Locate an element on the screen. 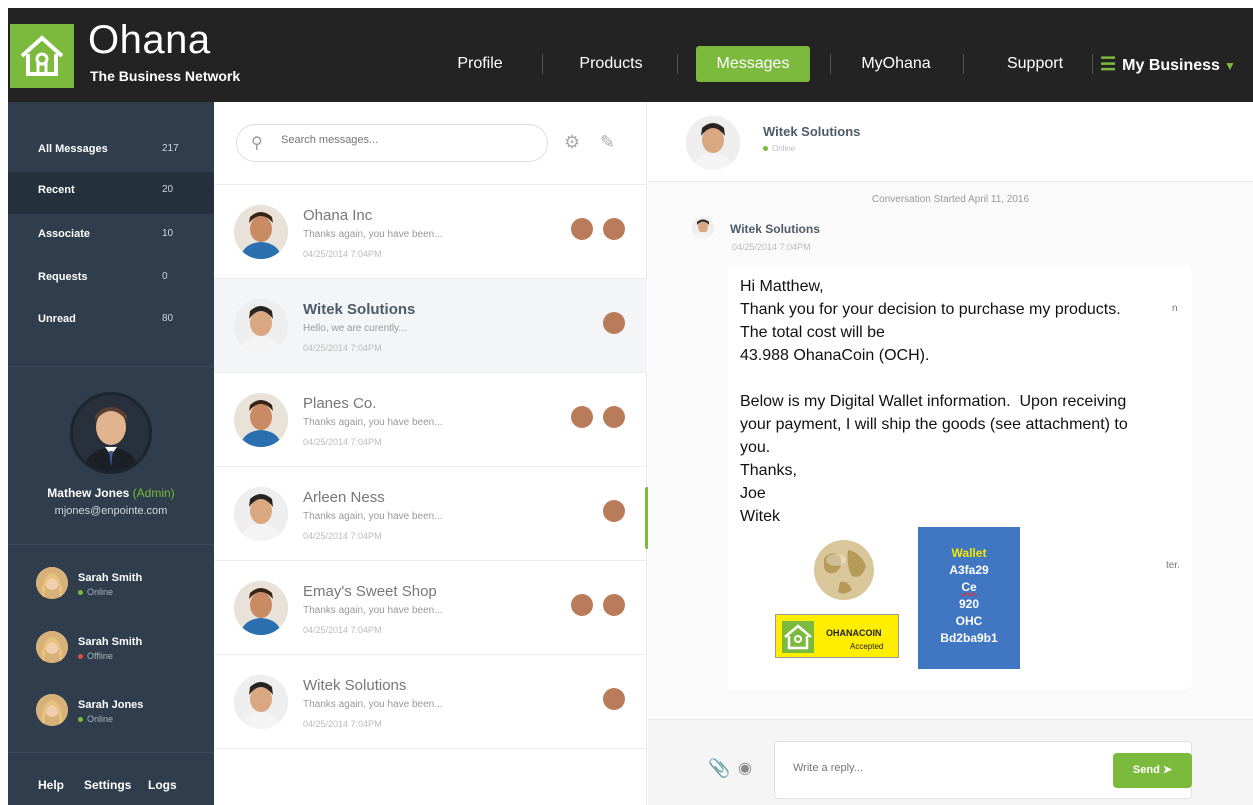 This screenshot has width=1253, height=805. chat-contact-avatar is located at coordinates (713, 143).